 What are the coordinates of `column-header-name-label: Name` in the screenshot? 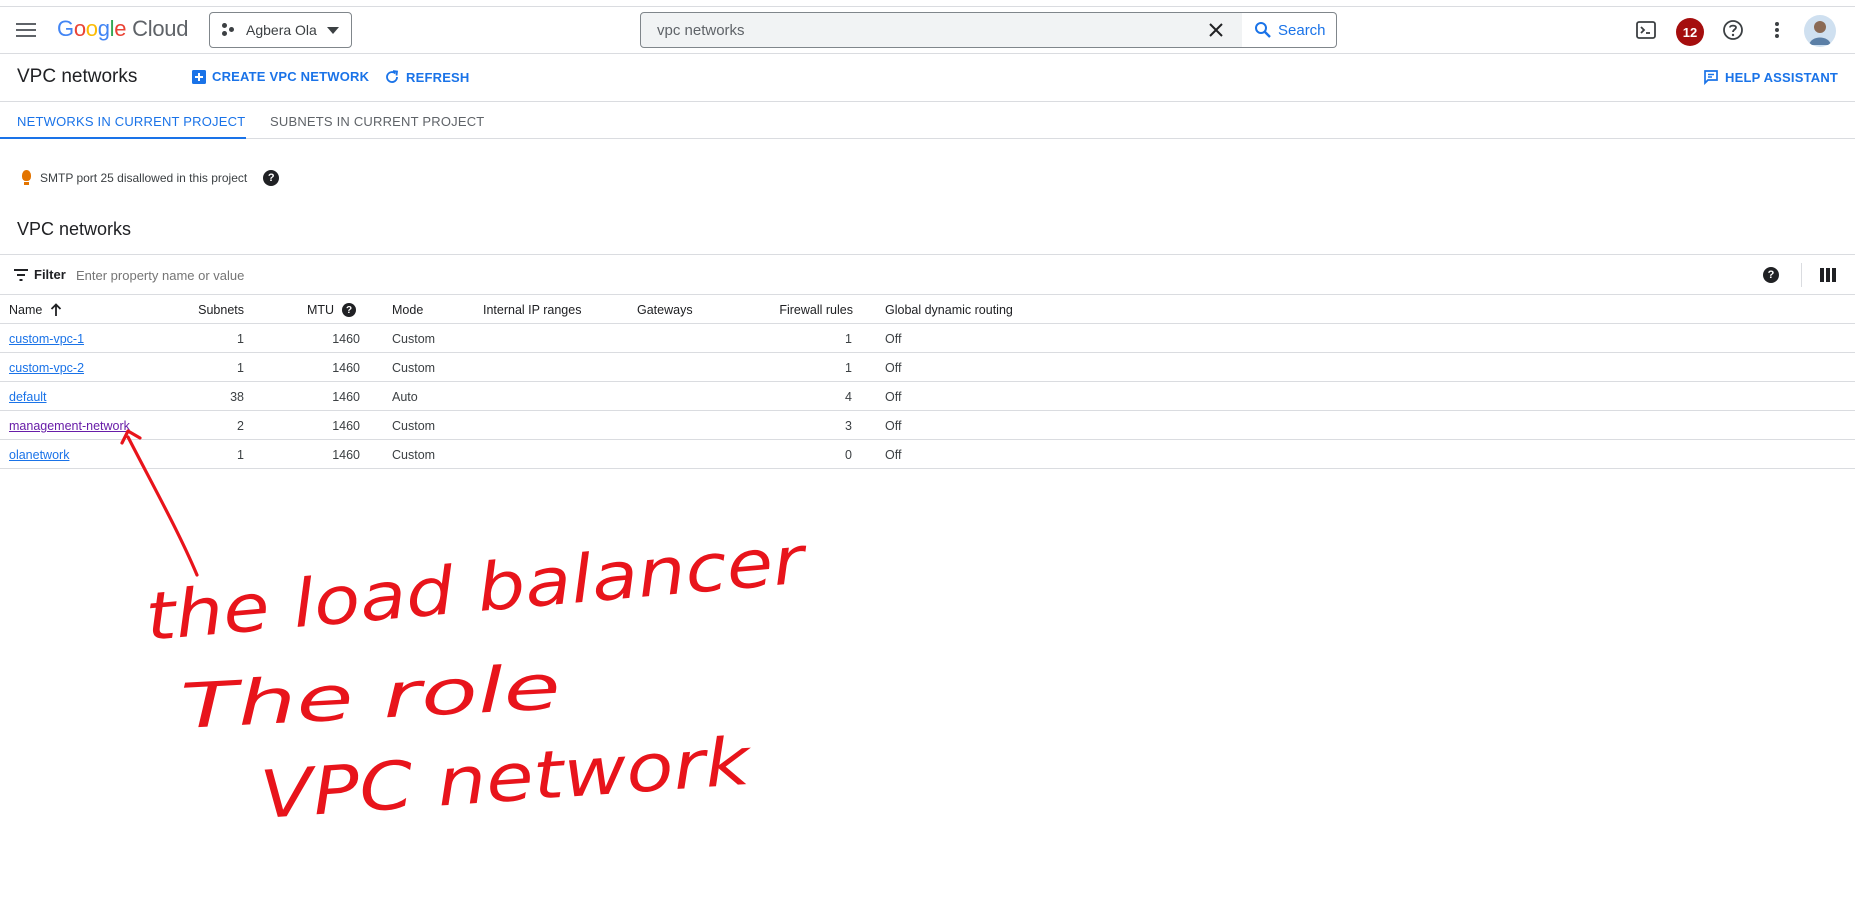 It's located at (26, 310).